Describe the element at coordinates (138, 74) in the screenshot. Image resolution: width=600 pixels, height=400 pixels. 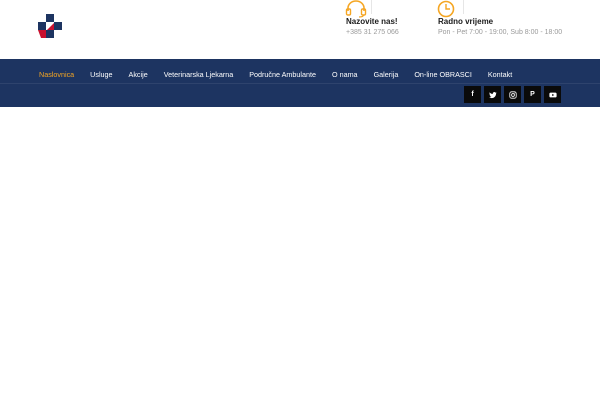
I see `nav-item-akcije: Akcije` at that location.